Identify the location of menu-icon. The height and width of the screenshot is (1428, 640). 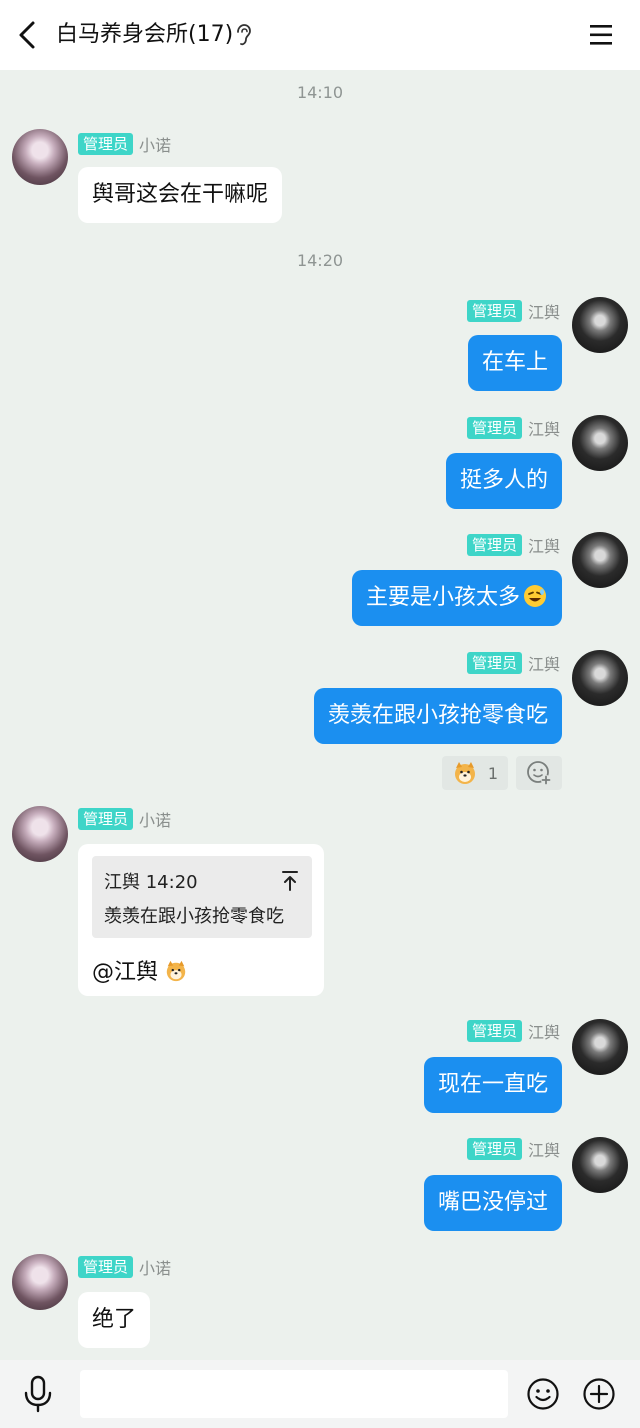
(601, 35).